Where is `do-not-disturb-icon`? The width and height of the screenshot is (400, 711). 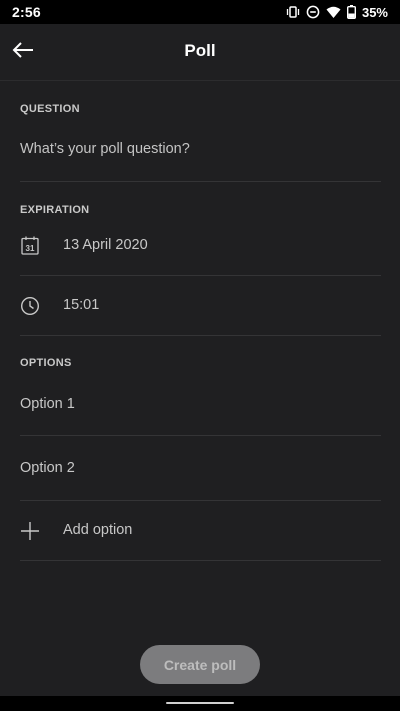 do-not-disturb-icon is located at coordinates (313, 12).